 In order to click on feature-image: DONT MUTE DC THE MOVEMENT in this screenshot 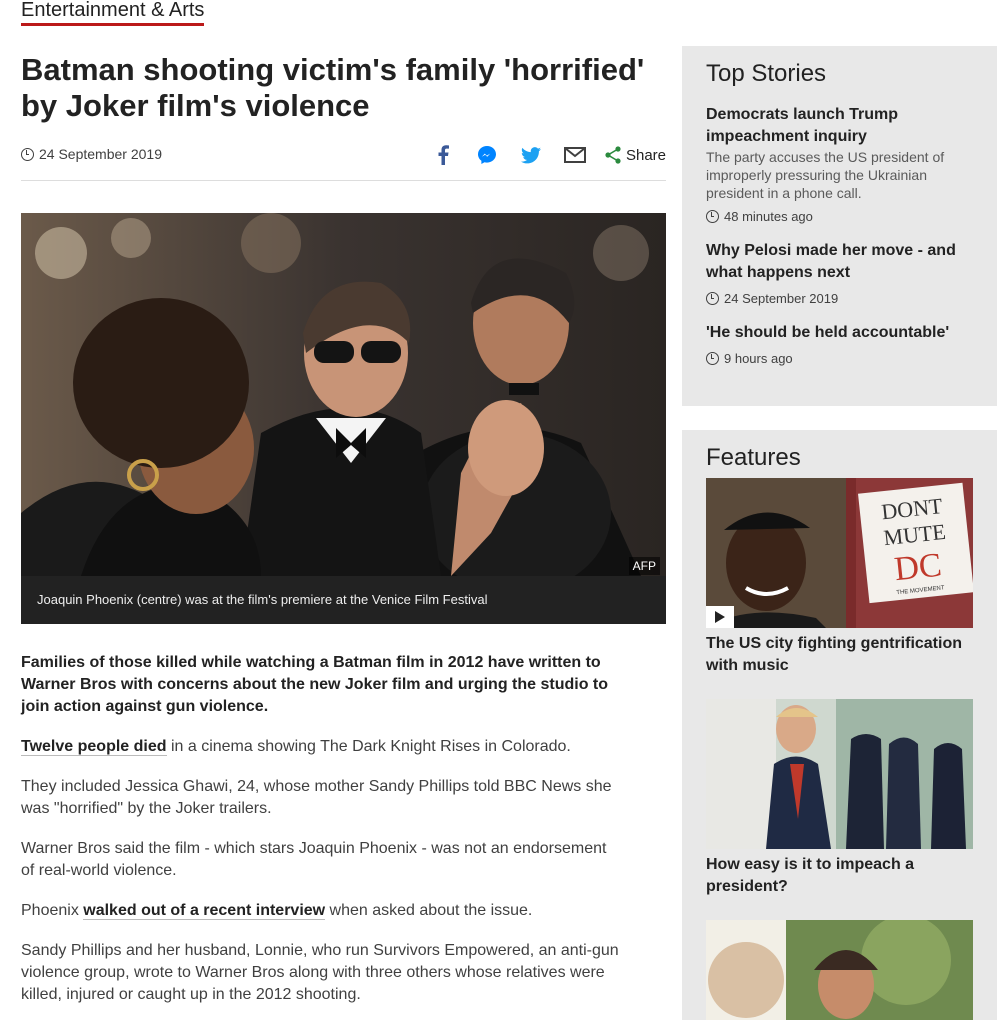, I will do `click(839, 553)`.